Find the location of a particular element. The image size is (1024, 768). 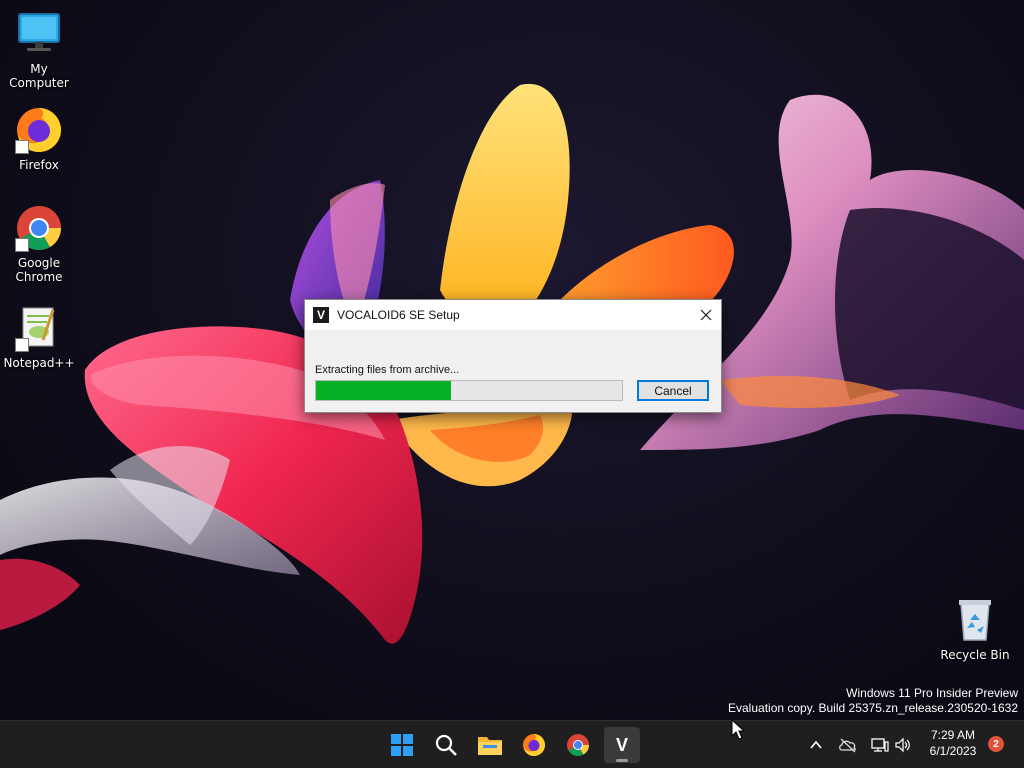

desktop-icon-label: Recycle Bin is located at coordinates (975, 655).